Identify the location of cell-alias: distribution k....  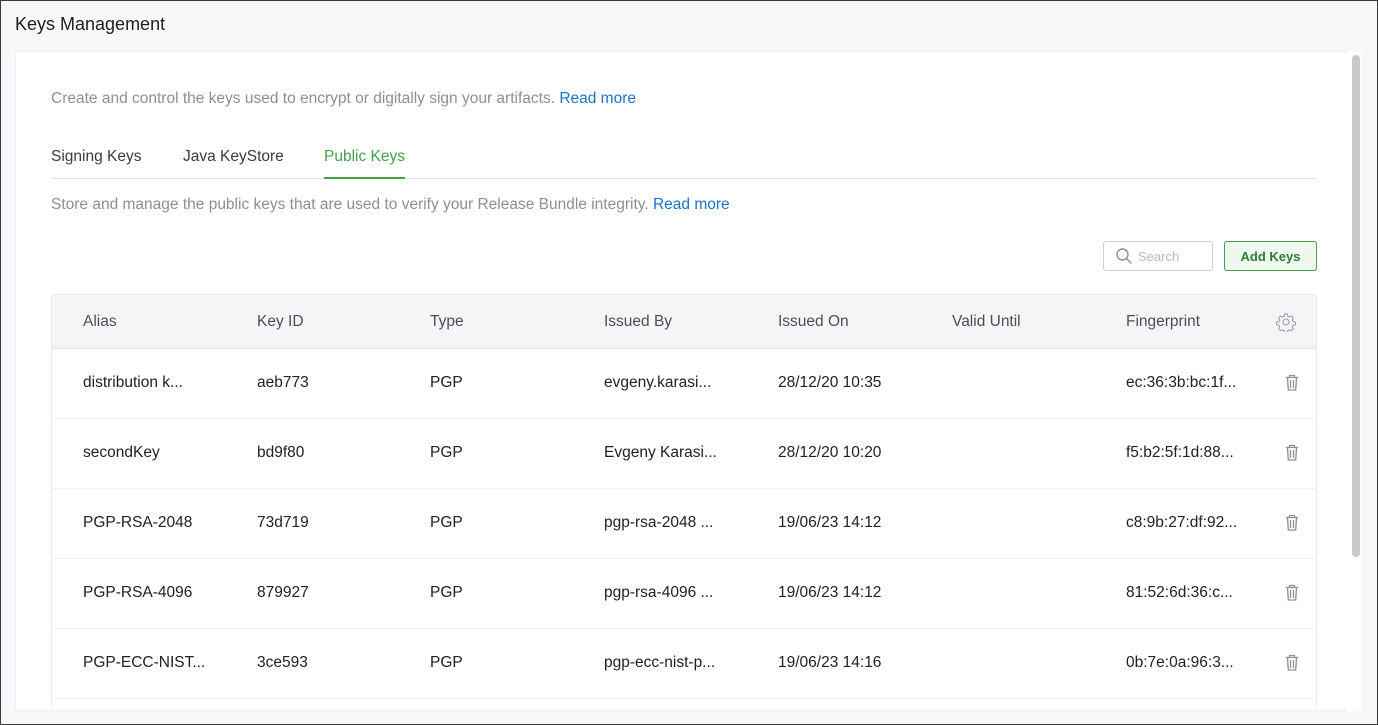
(133, 382).